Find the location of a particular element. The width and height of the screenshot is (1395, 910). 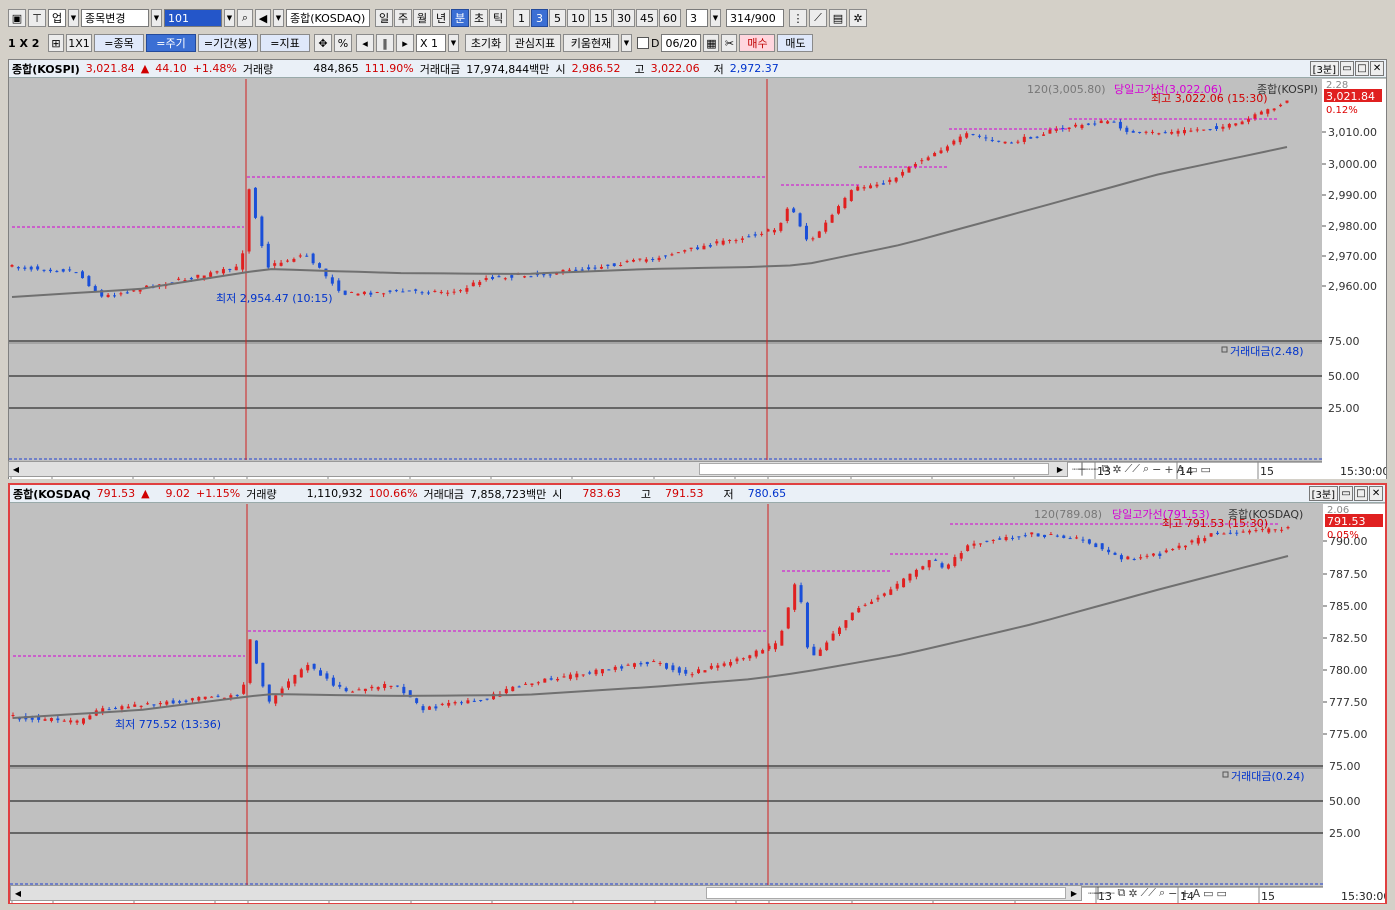

period-tab: 주 is located at coordinates (403, 18).